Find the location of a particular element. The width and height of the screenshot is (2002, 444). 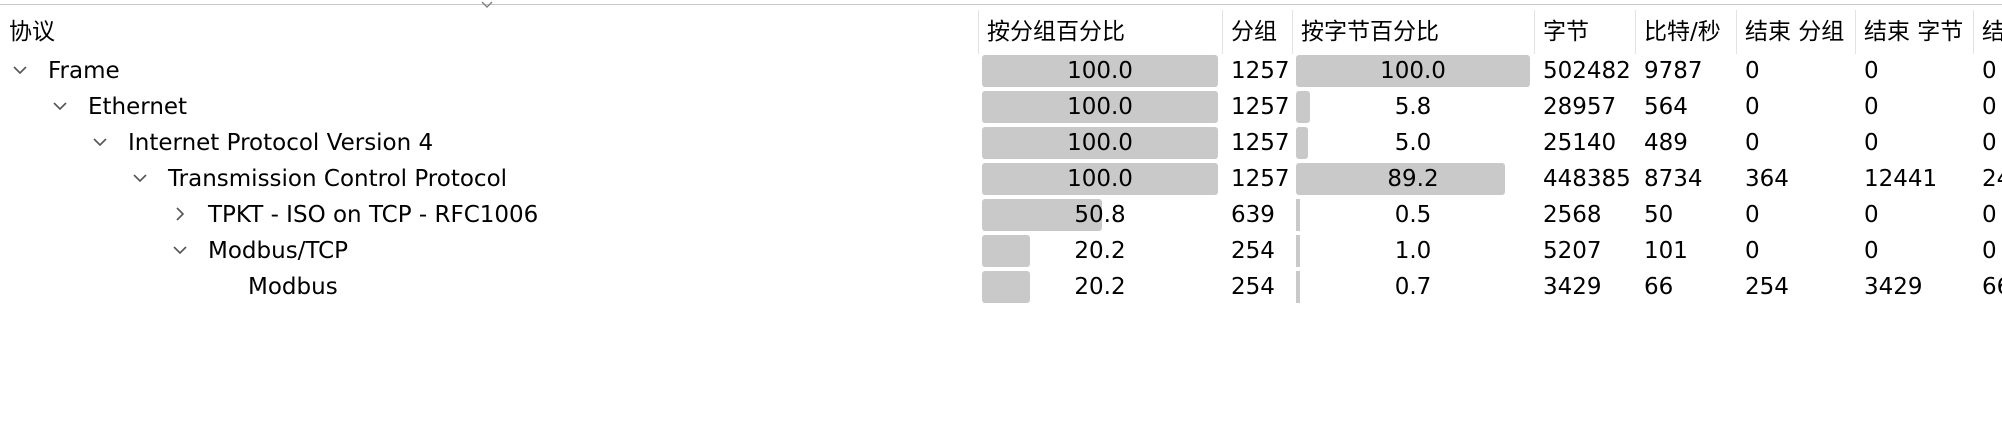

end-bitrate-cell: 66 is located at coordinates (1992, 287).